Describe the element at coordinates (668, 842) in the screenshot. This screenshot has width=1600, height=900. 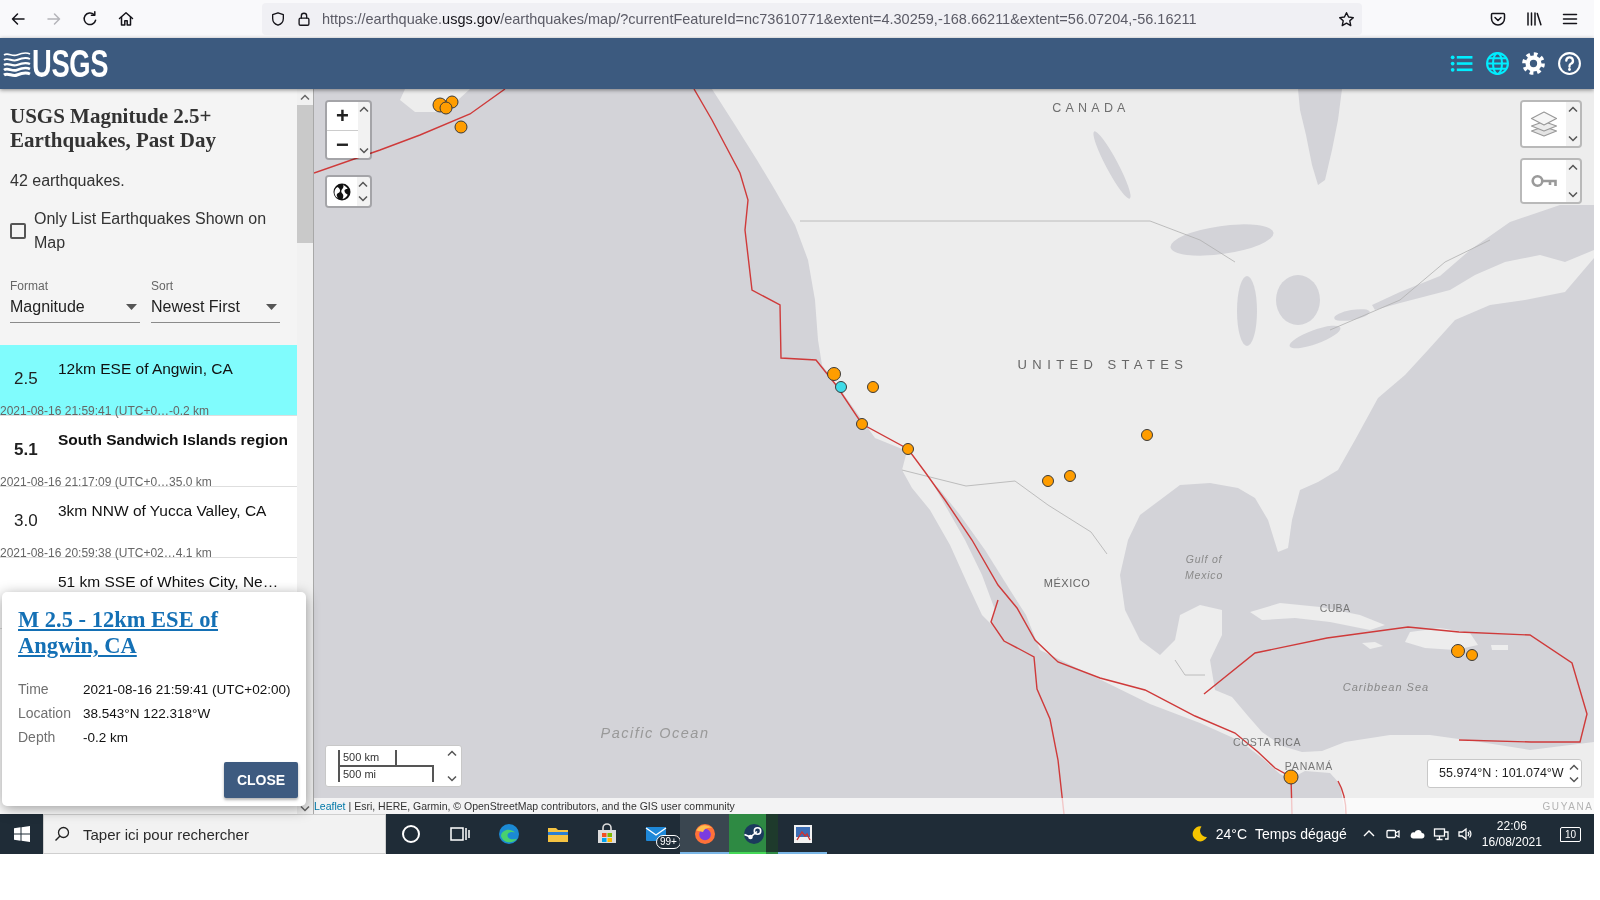
I see `notification-badge: 99+` at that location.